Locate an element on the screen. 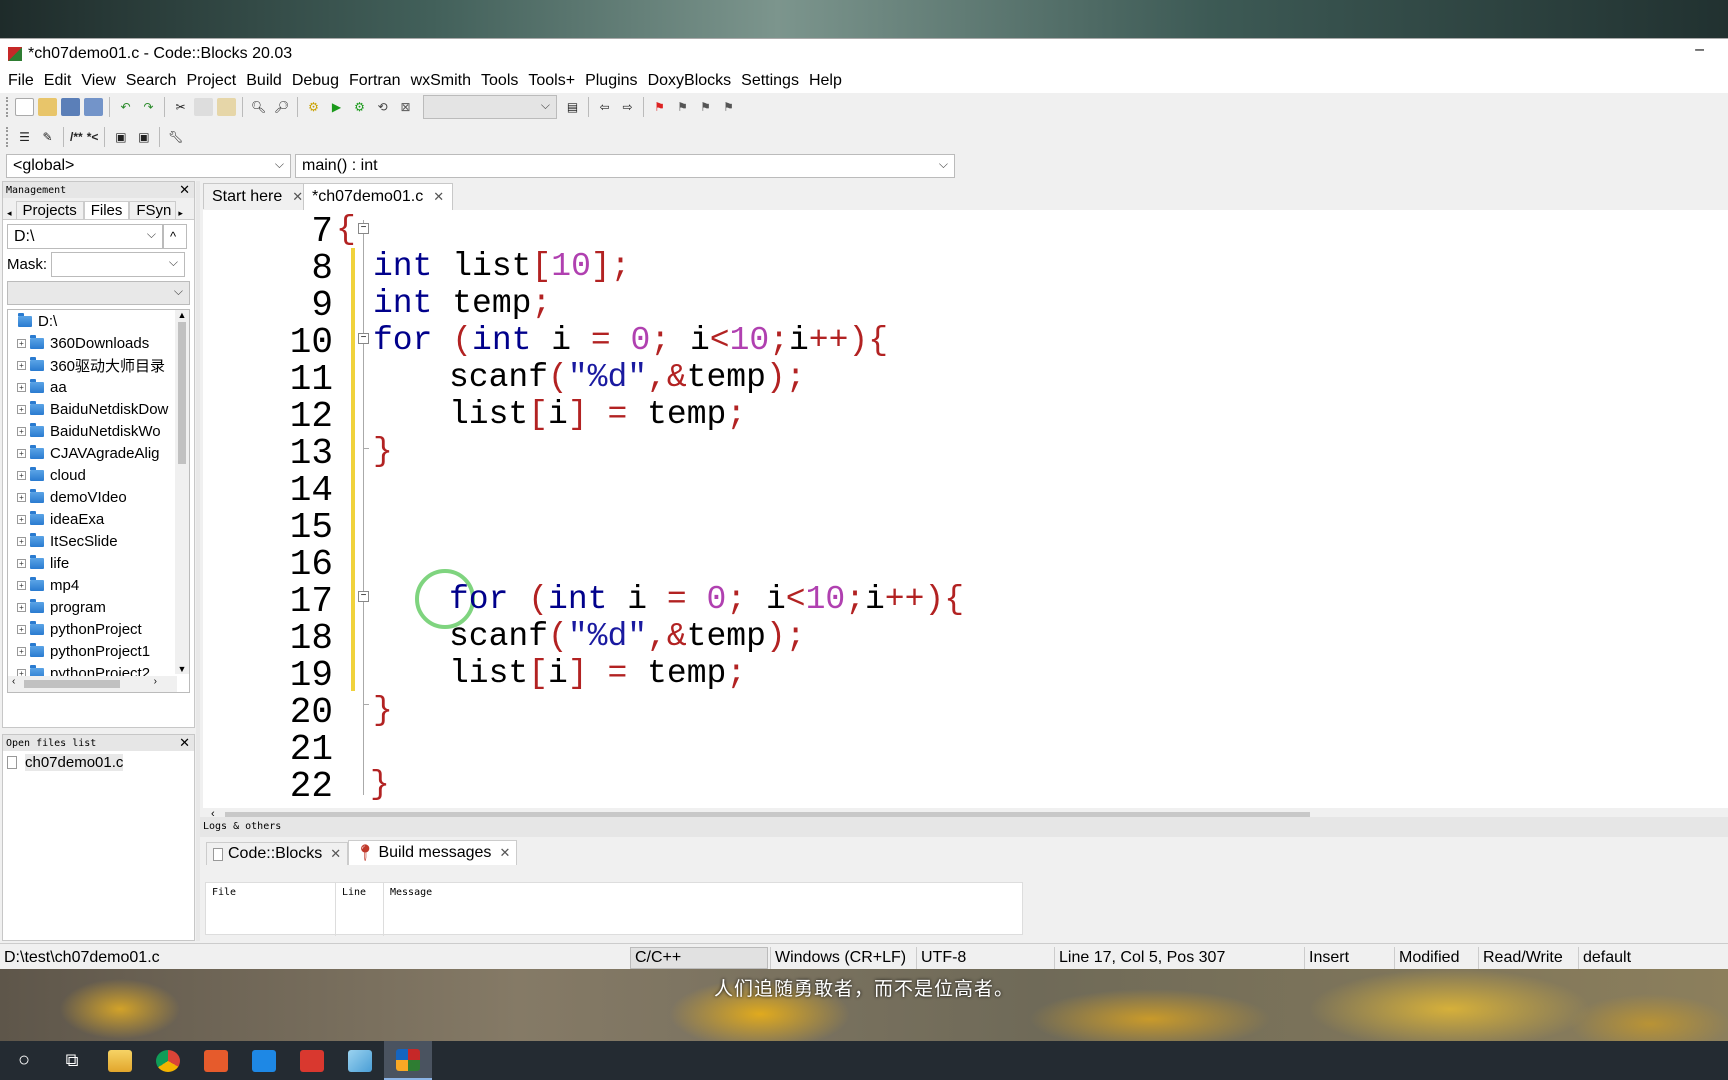  filter-select: ⌵ is located at coordinates (98, 293).